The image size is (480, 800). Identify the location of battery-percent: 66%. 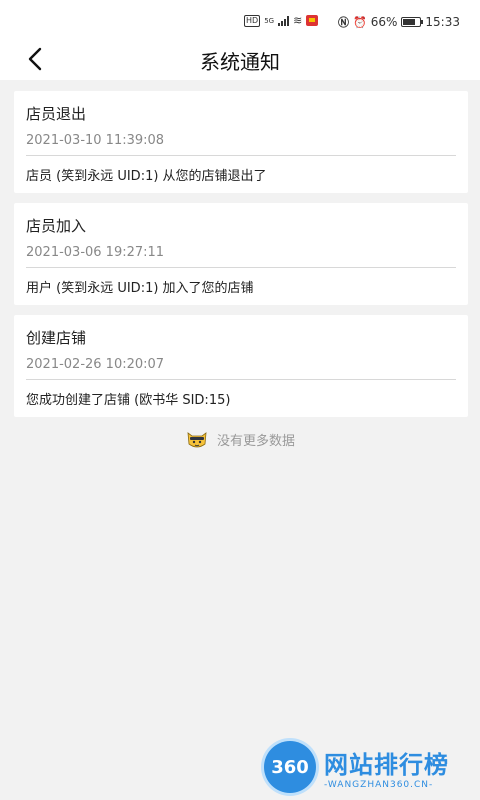
(384, 22).